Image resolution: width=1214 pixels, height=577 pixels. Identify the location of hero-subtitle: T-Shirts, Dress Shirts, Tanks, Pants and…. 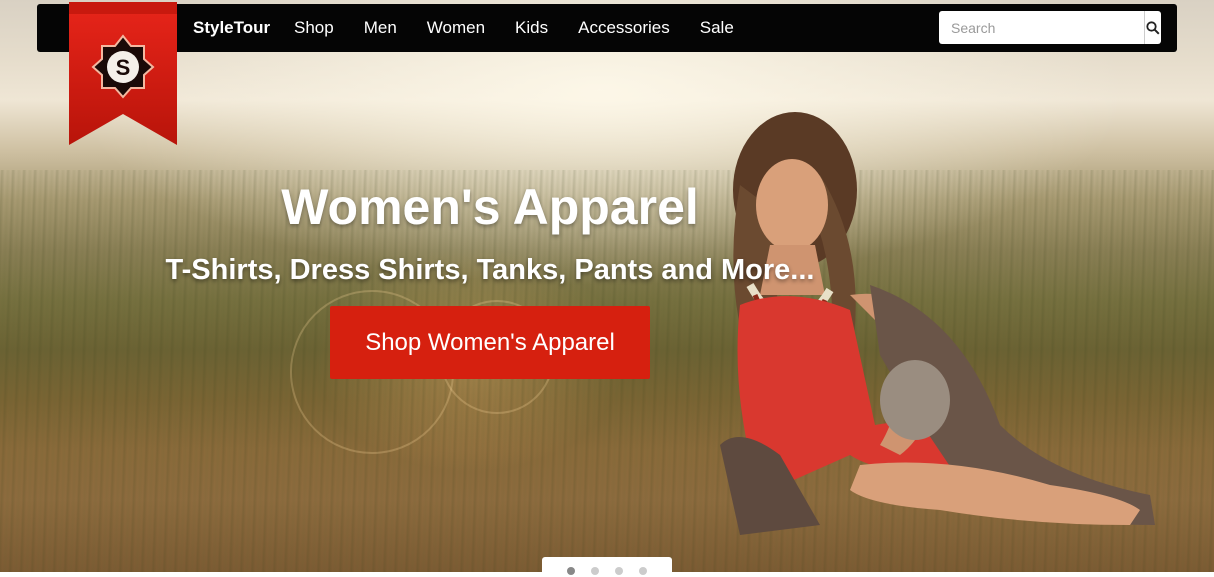
(490, 270).